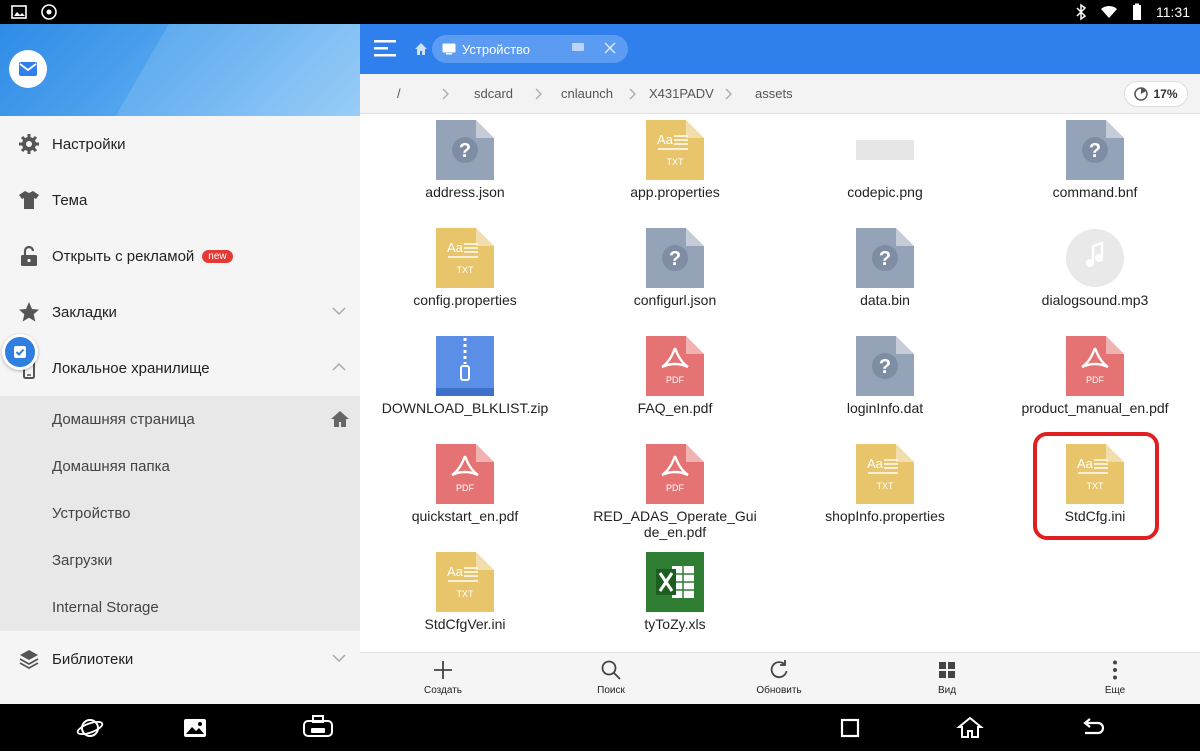 Image resolution: width=1200 pixels, height=751 pixels. What do you see at coordinates (1095, 300) in the screenshot?
I see `file-name: dialogsound.mp3` at bounding box center [1095, 300].